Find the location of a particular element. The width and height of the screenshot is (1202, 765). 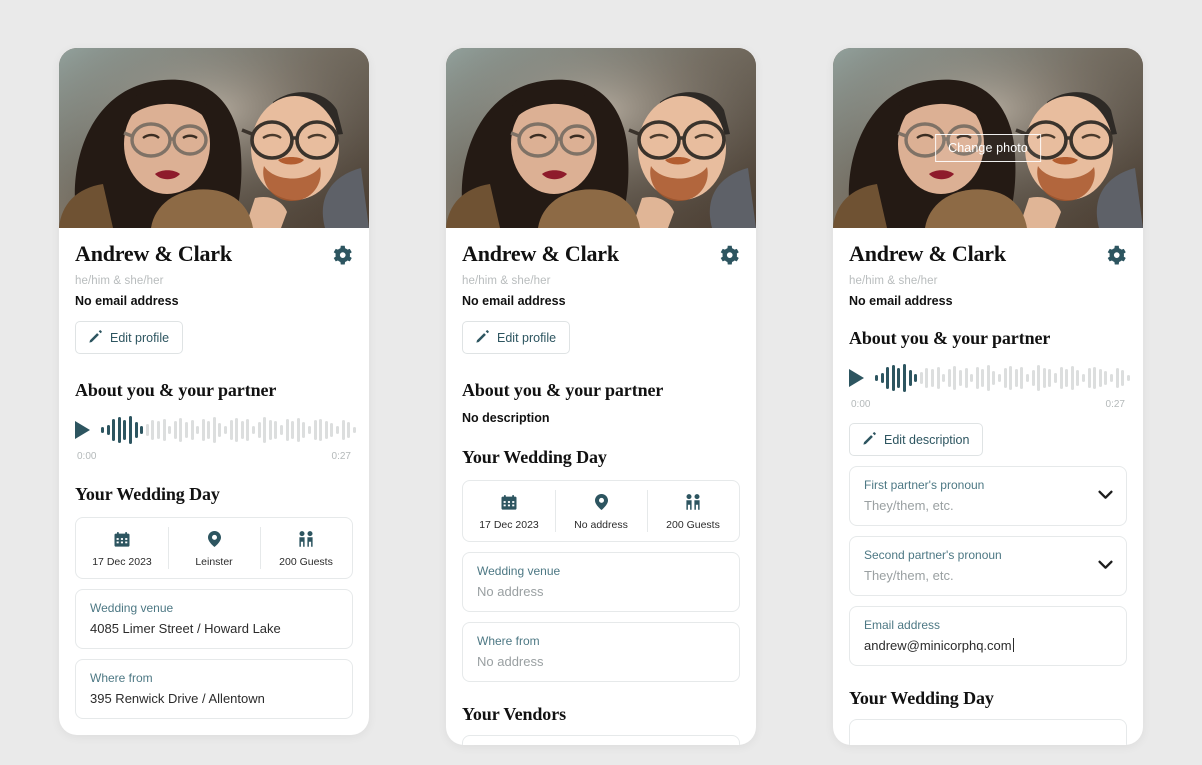

field-label: Wedding venue is located at coordinates (132, 608).